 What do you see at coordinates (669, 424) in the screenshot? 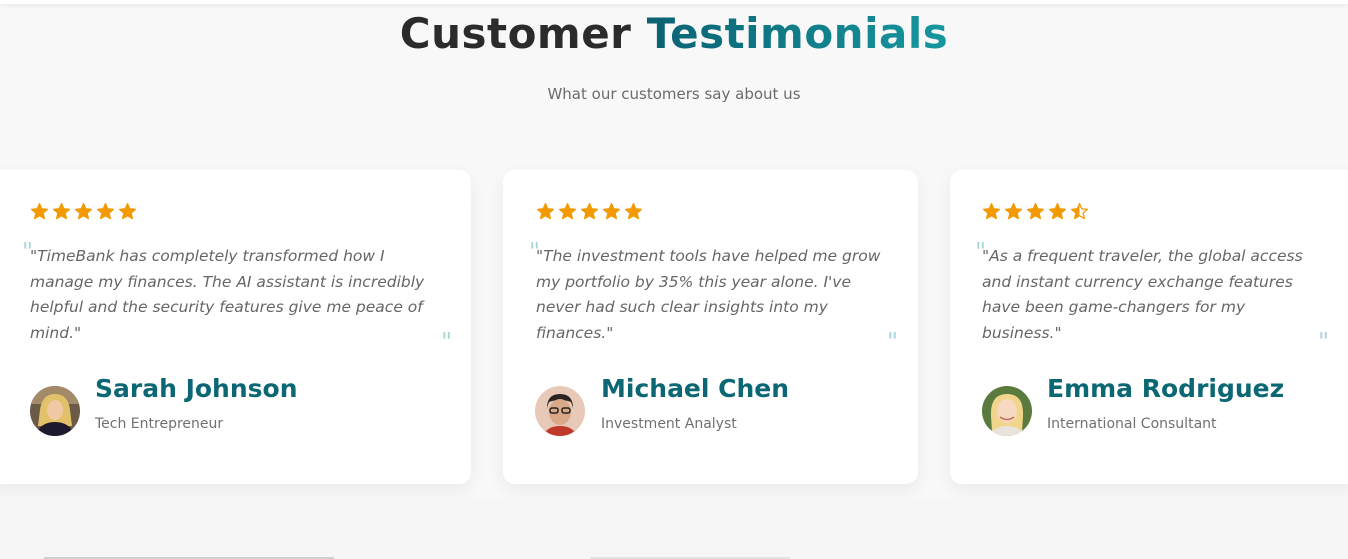
I see `person-role: Investment Analyst` at bounding box center [669, 424].